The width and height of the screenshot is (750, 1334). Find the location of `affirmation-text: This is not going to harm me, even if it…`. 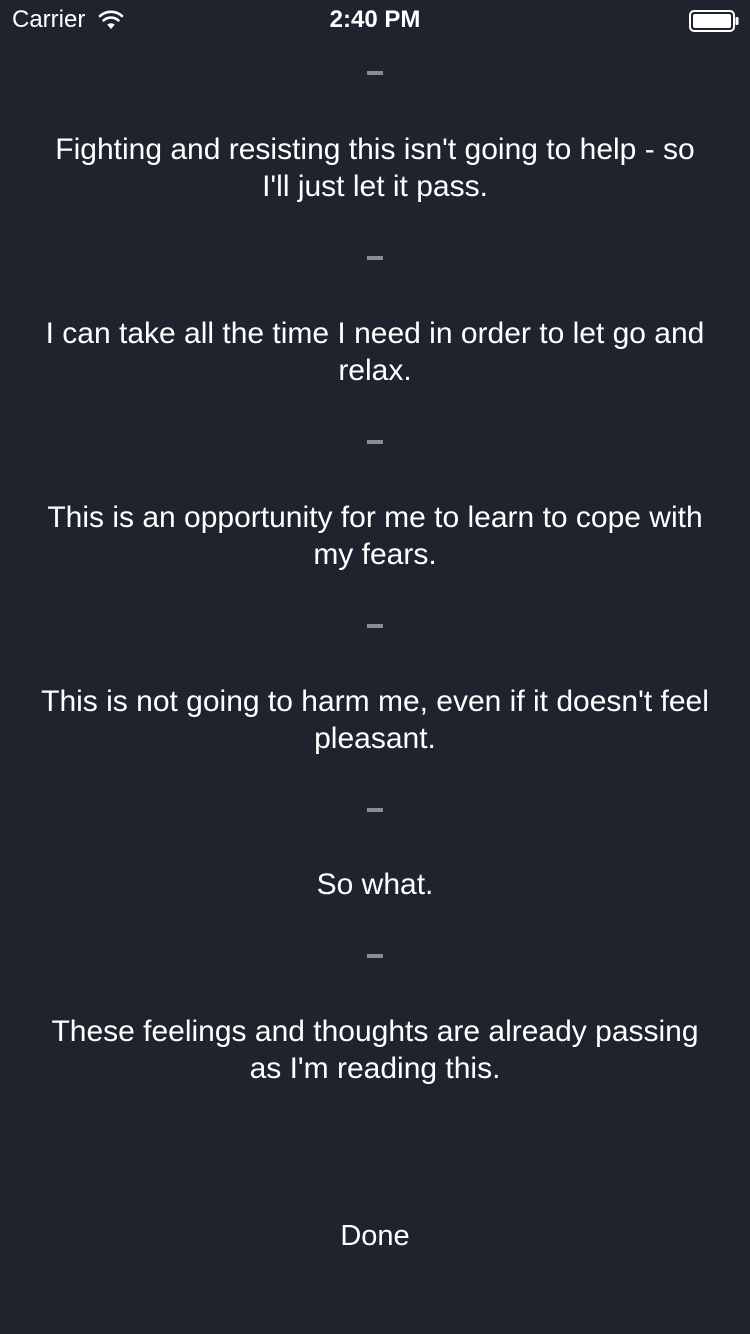

affirmation-text: This is not going to harm me, even if it… is located at coordinates (375, 720).